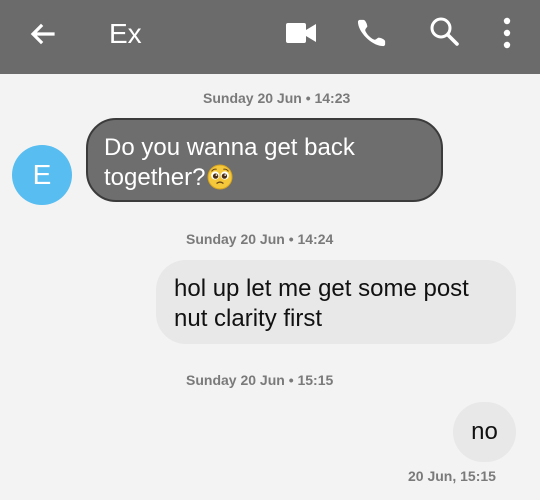  What do you see at coordinates (507, 33) in the screenshot?
I see `more-vertical-icon` at bounding box center [507, 33].